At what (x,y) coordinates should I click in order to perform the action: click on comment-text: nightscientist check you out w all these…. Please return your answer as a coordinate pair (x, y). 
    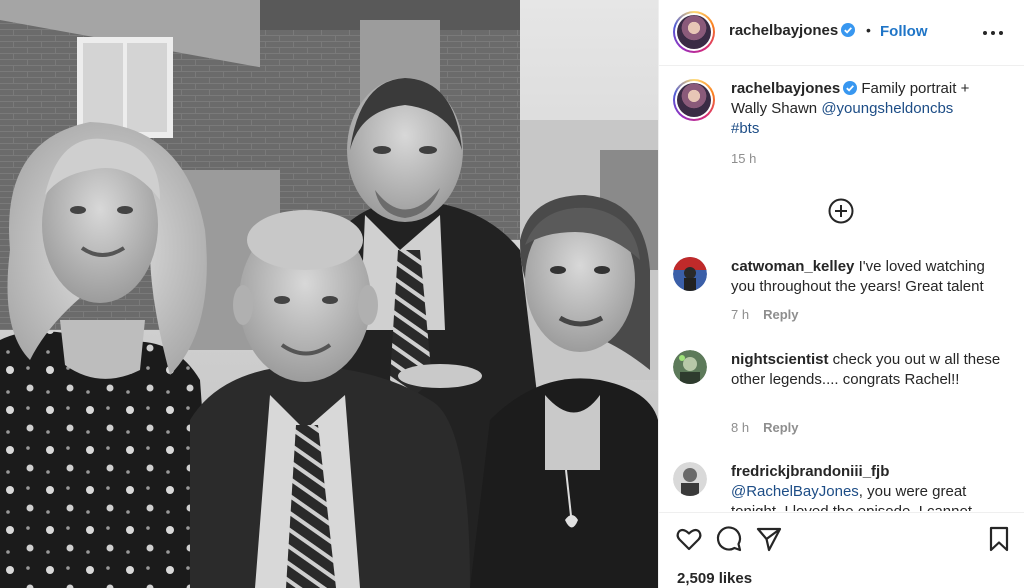
    Looking at the image, I should click on (868, 370).